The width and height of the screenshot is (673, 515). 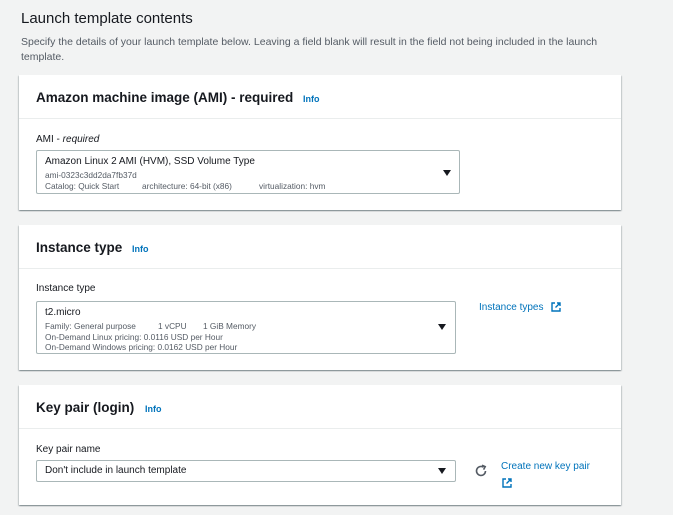 I want to click on ami-id: ami-0323c3dd2da7fb37d, so click(x=91, y=175).